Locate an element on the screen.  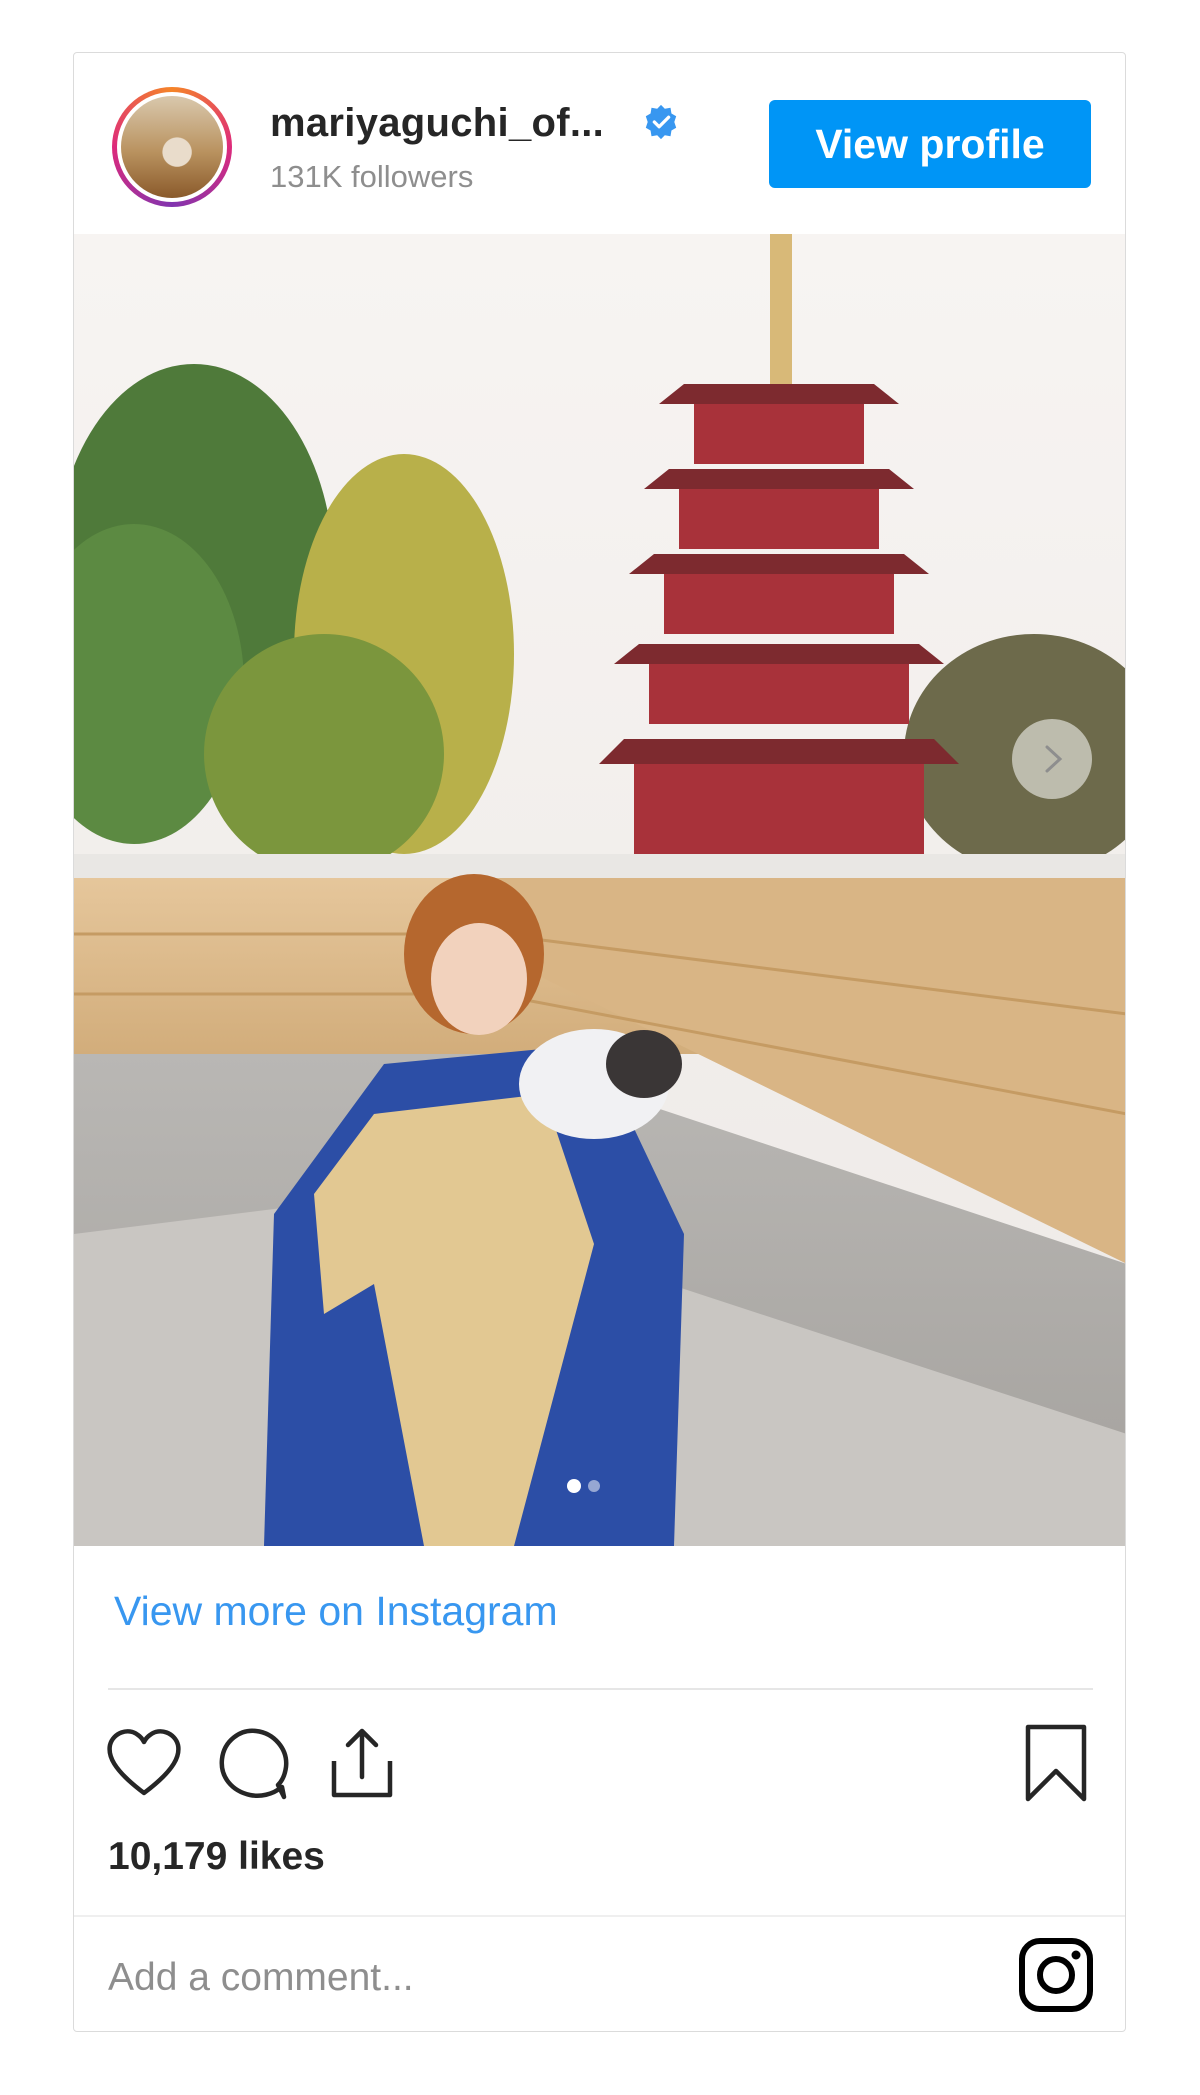
comment-input is located at coordinates (533, 1978).